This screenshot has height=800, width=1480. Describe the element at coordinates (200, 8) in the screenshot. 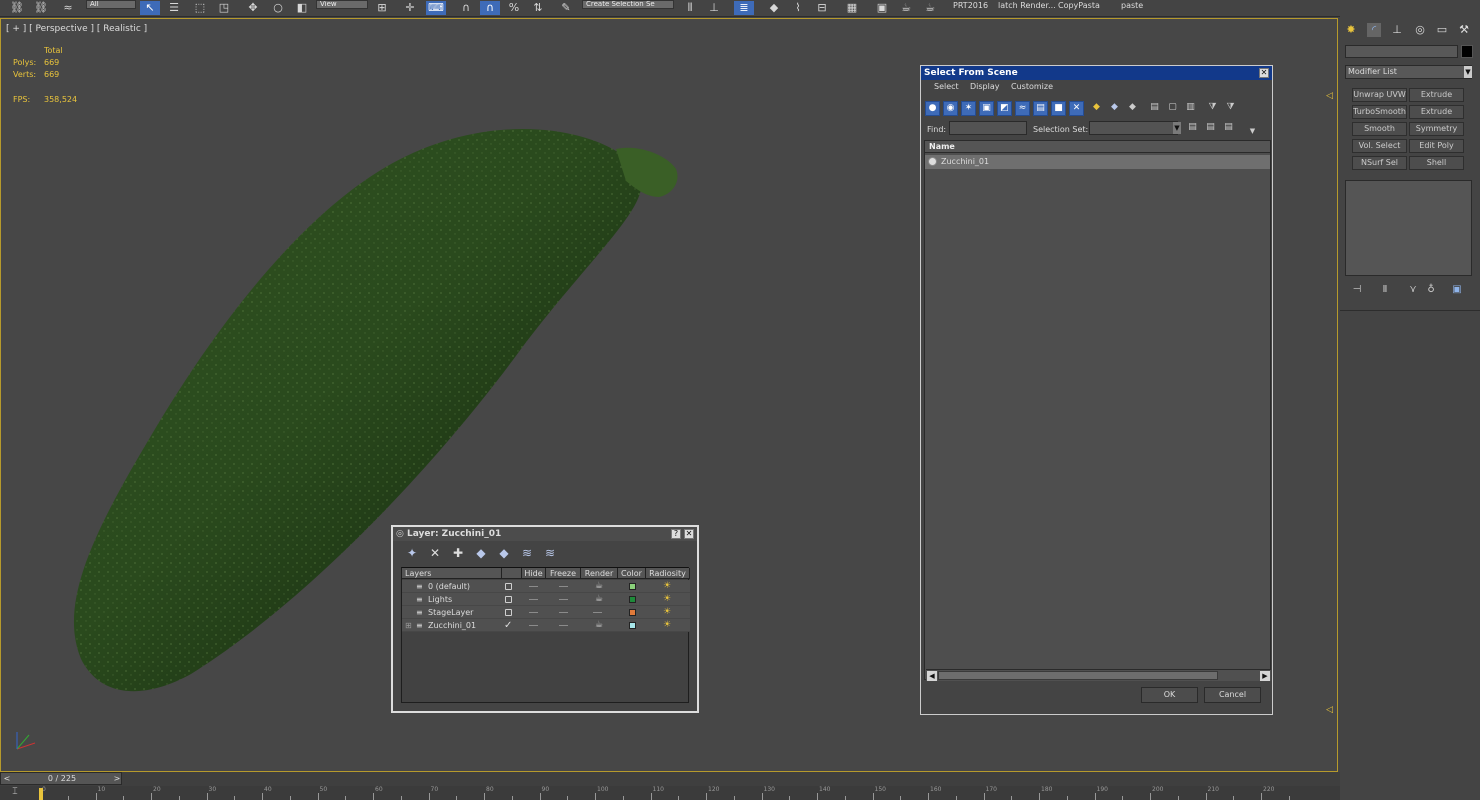

I see `rectangular-selection-icon: ⬚` at that location.